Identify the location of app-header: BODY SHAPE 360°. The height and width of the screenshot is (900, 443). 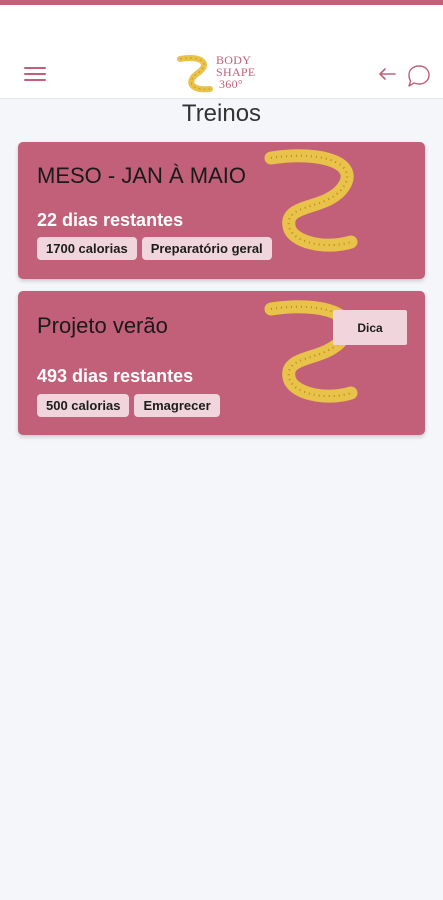
(221, 52).